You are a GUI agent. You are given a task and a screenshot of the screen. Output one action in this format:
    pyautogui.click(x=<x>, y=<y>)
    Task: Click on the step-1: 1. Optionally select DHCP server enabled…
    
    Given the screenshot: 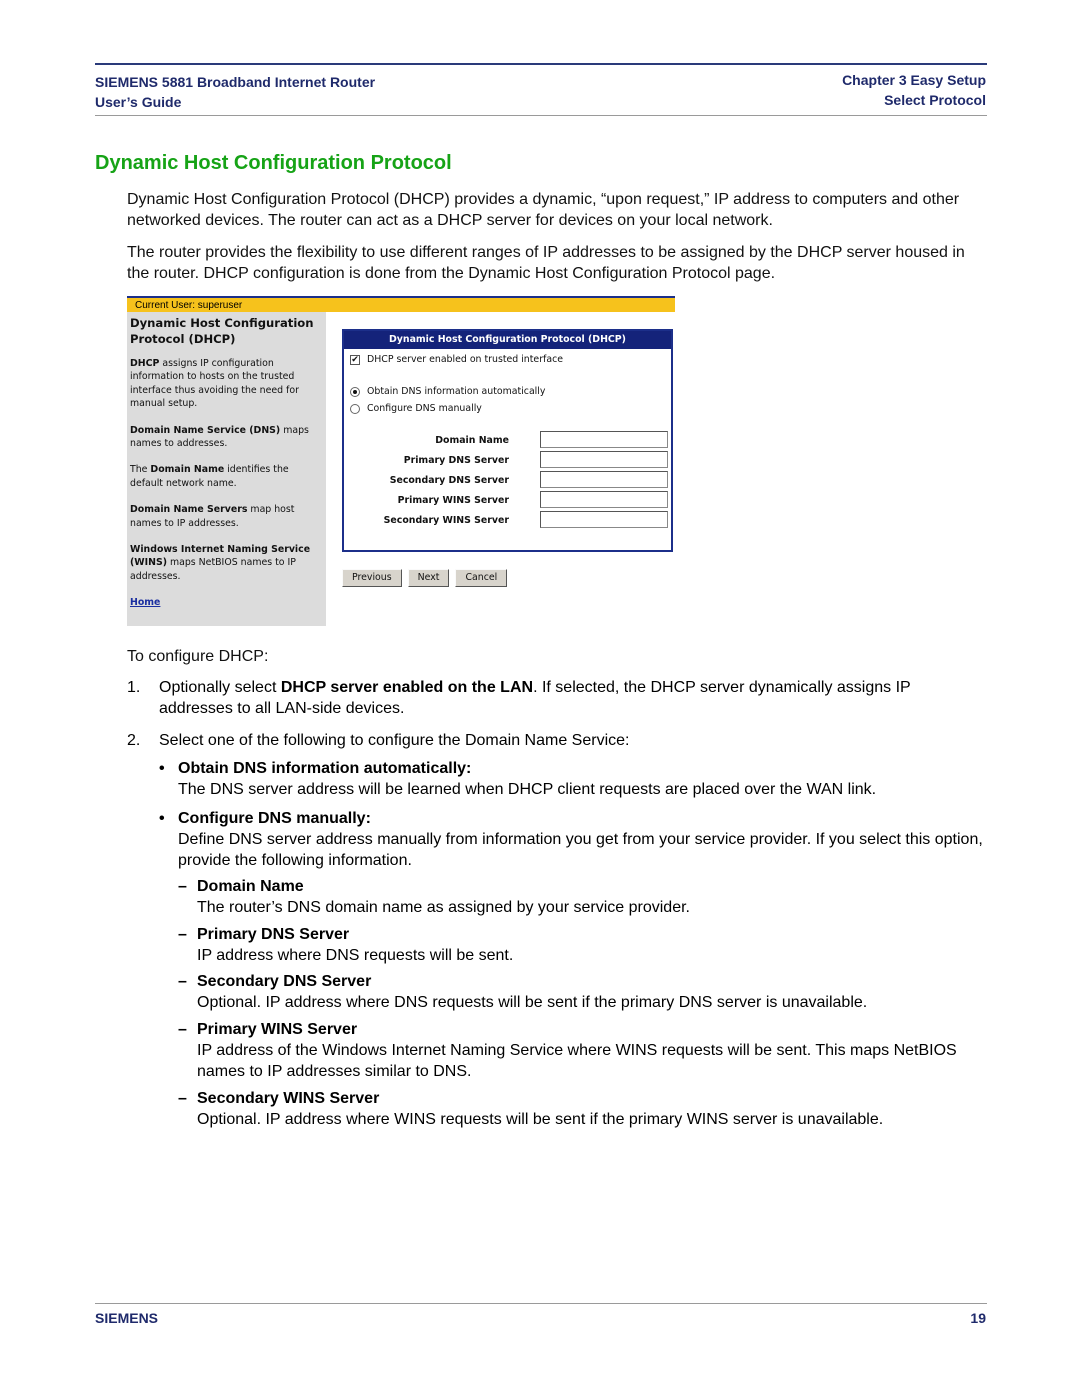 What is the action you would take?
    pyautogui.click(x=557, y=698)
    